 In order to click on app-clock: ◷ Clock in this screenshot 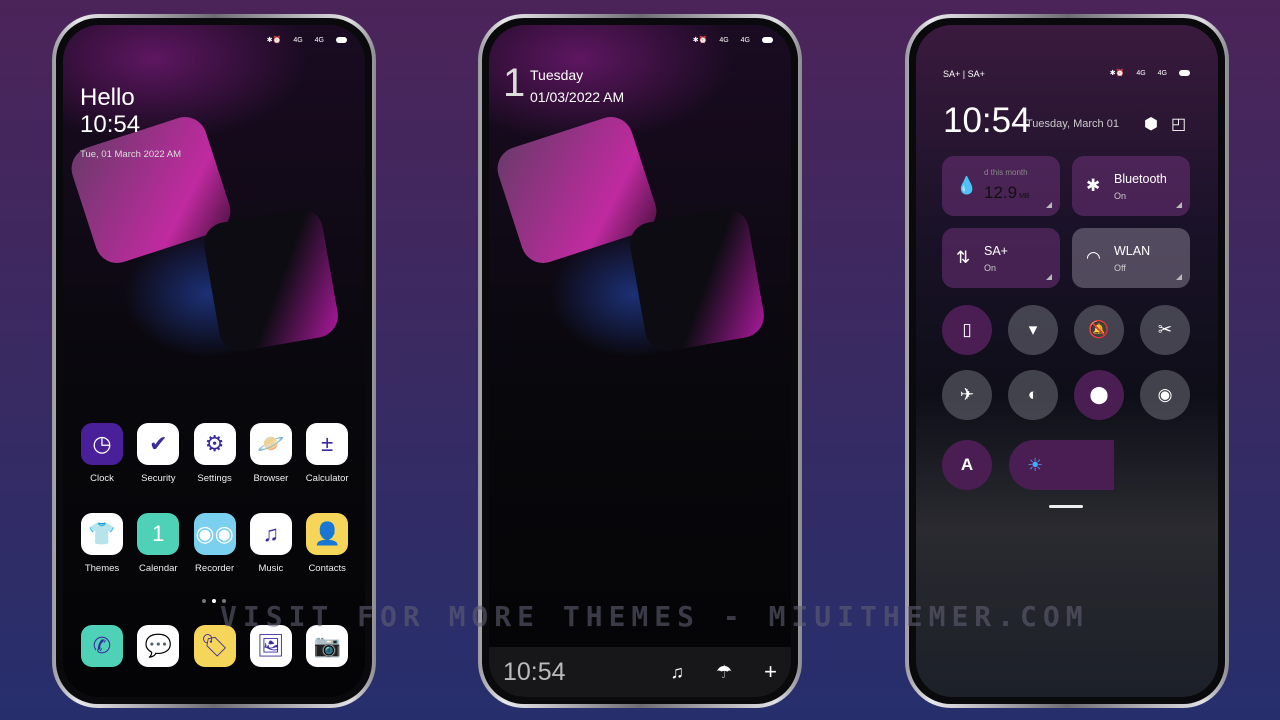, I will do `click(102, 453)`.